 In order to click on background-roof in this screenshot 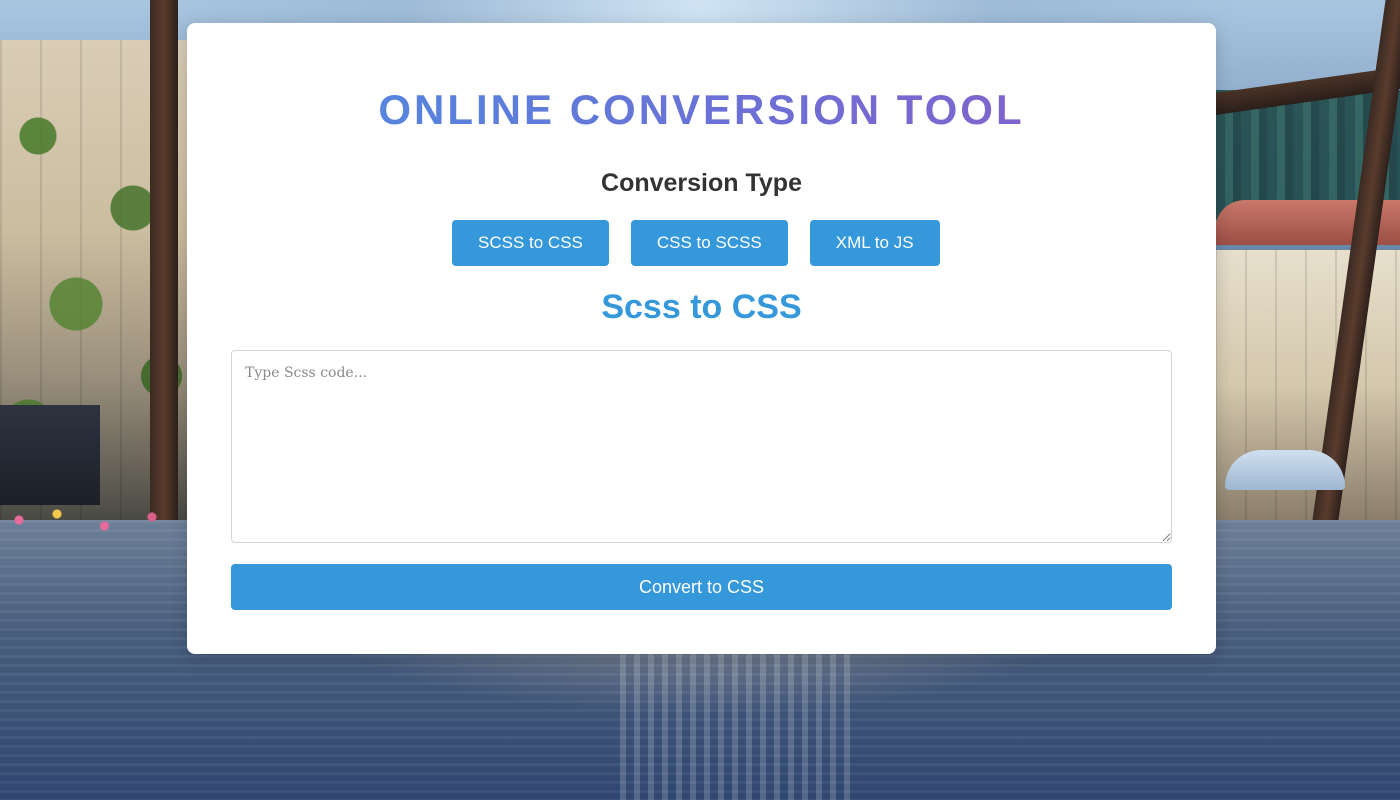, I will do `click(1307, 222)`.